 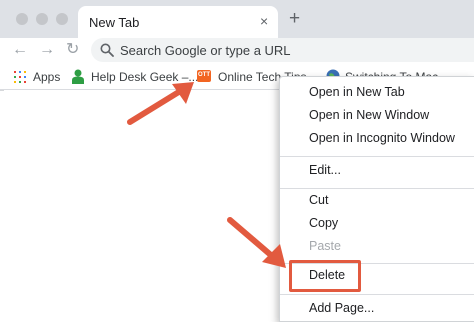 What do you see at coordinates (178, 22) in the screenshot?
I see `tab-new-tab: New Tab ×` at bounding box center [178, 22].